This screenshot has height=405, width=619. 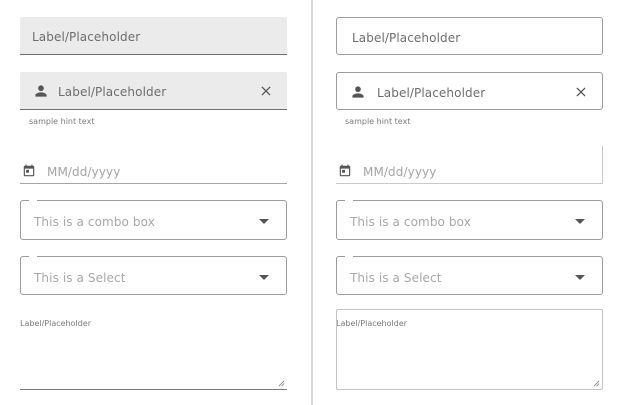 I want to click on outlined-text-field-with-icon: Label/Placeholder, so click(x=469, y=91).